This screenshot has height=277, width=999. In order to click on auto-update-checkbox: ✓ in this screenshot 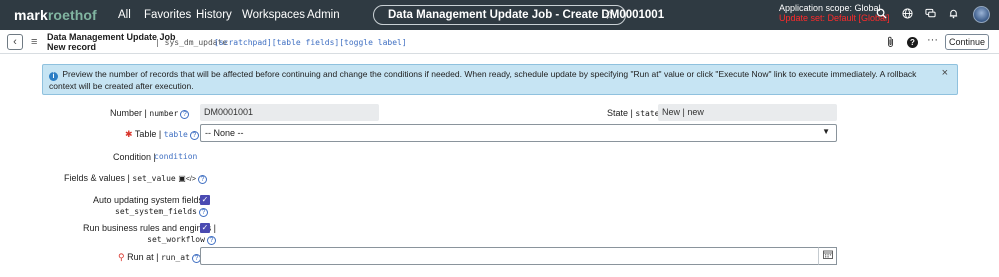, I will do `click(205, 200)`.